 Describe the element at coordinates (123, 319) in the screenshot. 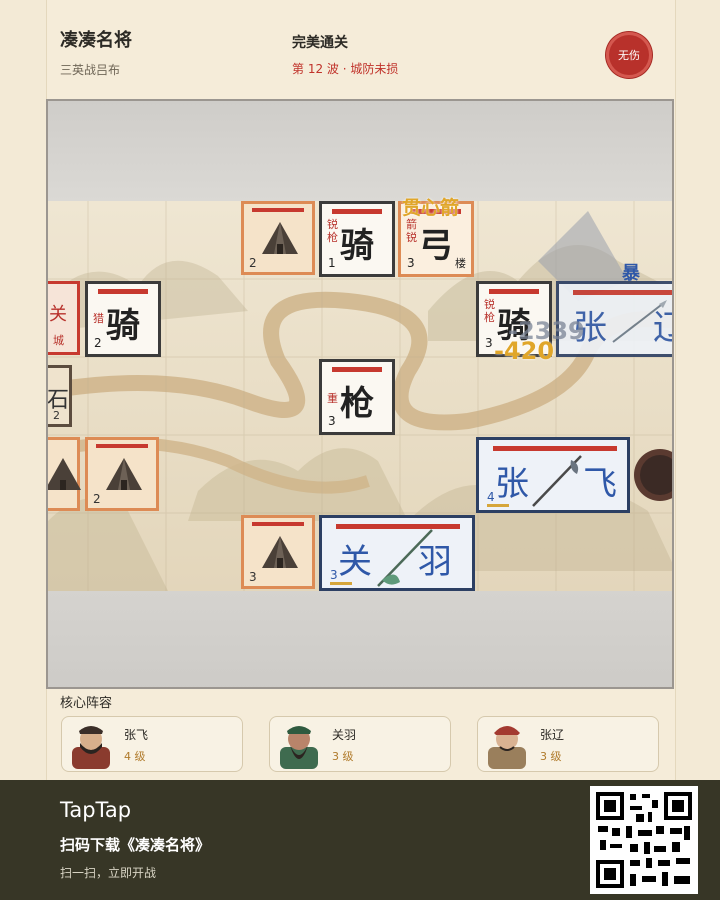

I see `unit-cavalry-left: 猎 骑 2` at that location.